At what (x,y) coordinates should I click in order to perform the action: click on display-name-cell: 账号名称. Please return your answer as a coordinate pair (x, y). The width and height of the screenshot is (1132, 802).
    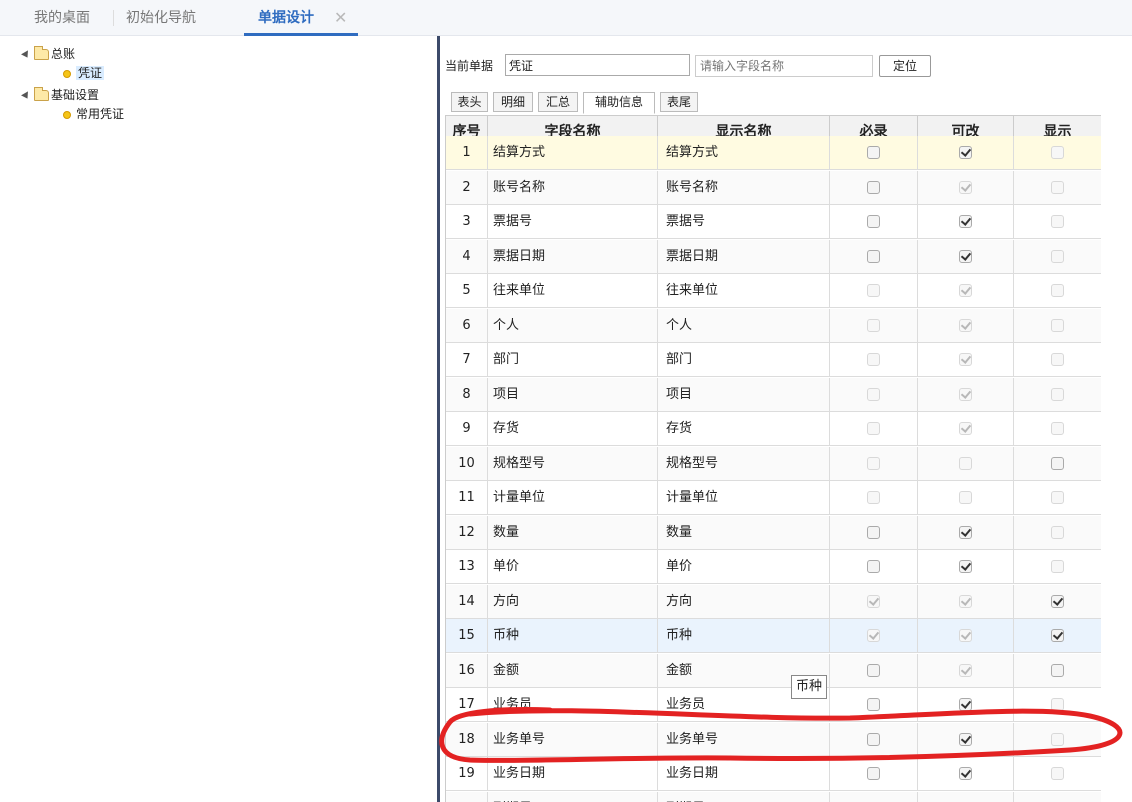
    Looking at the image, I should click on (744, 187).